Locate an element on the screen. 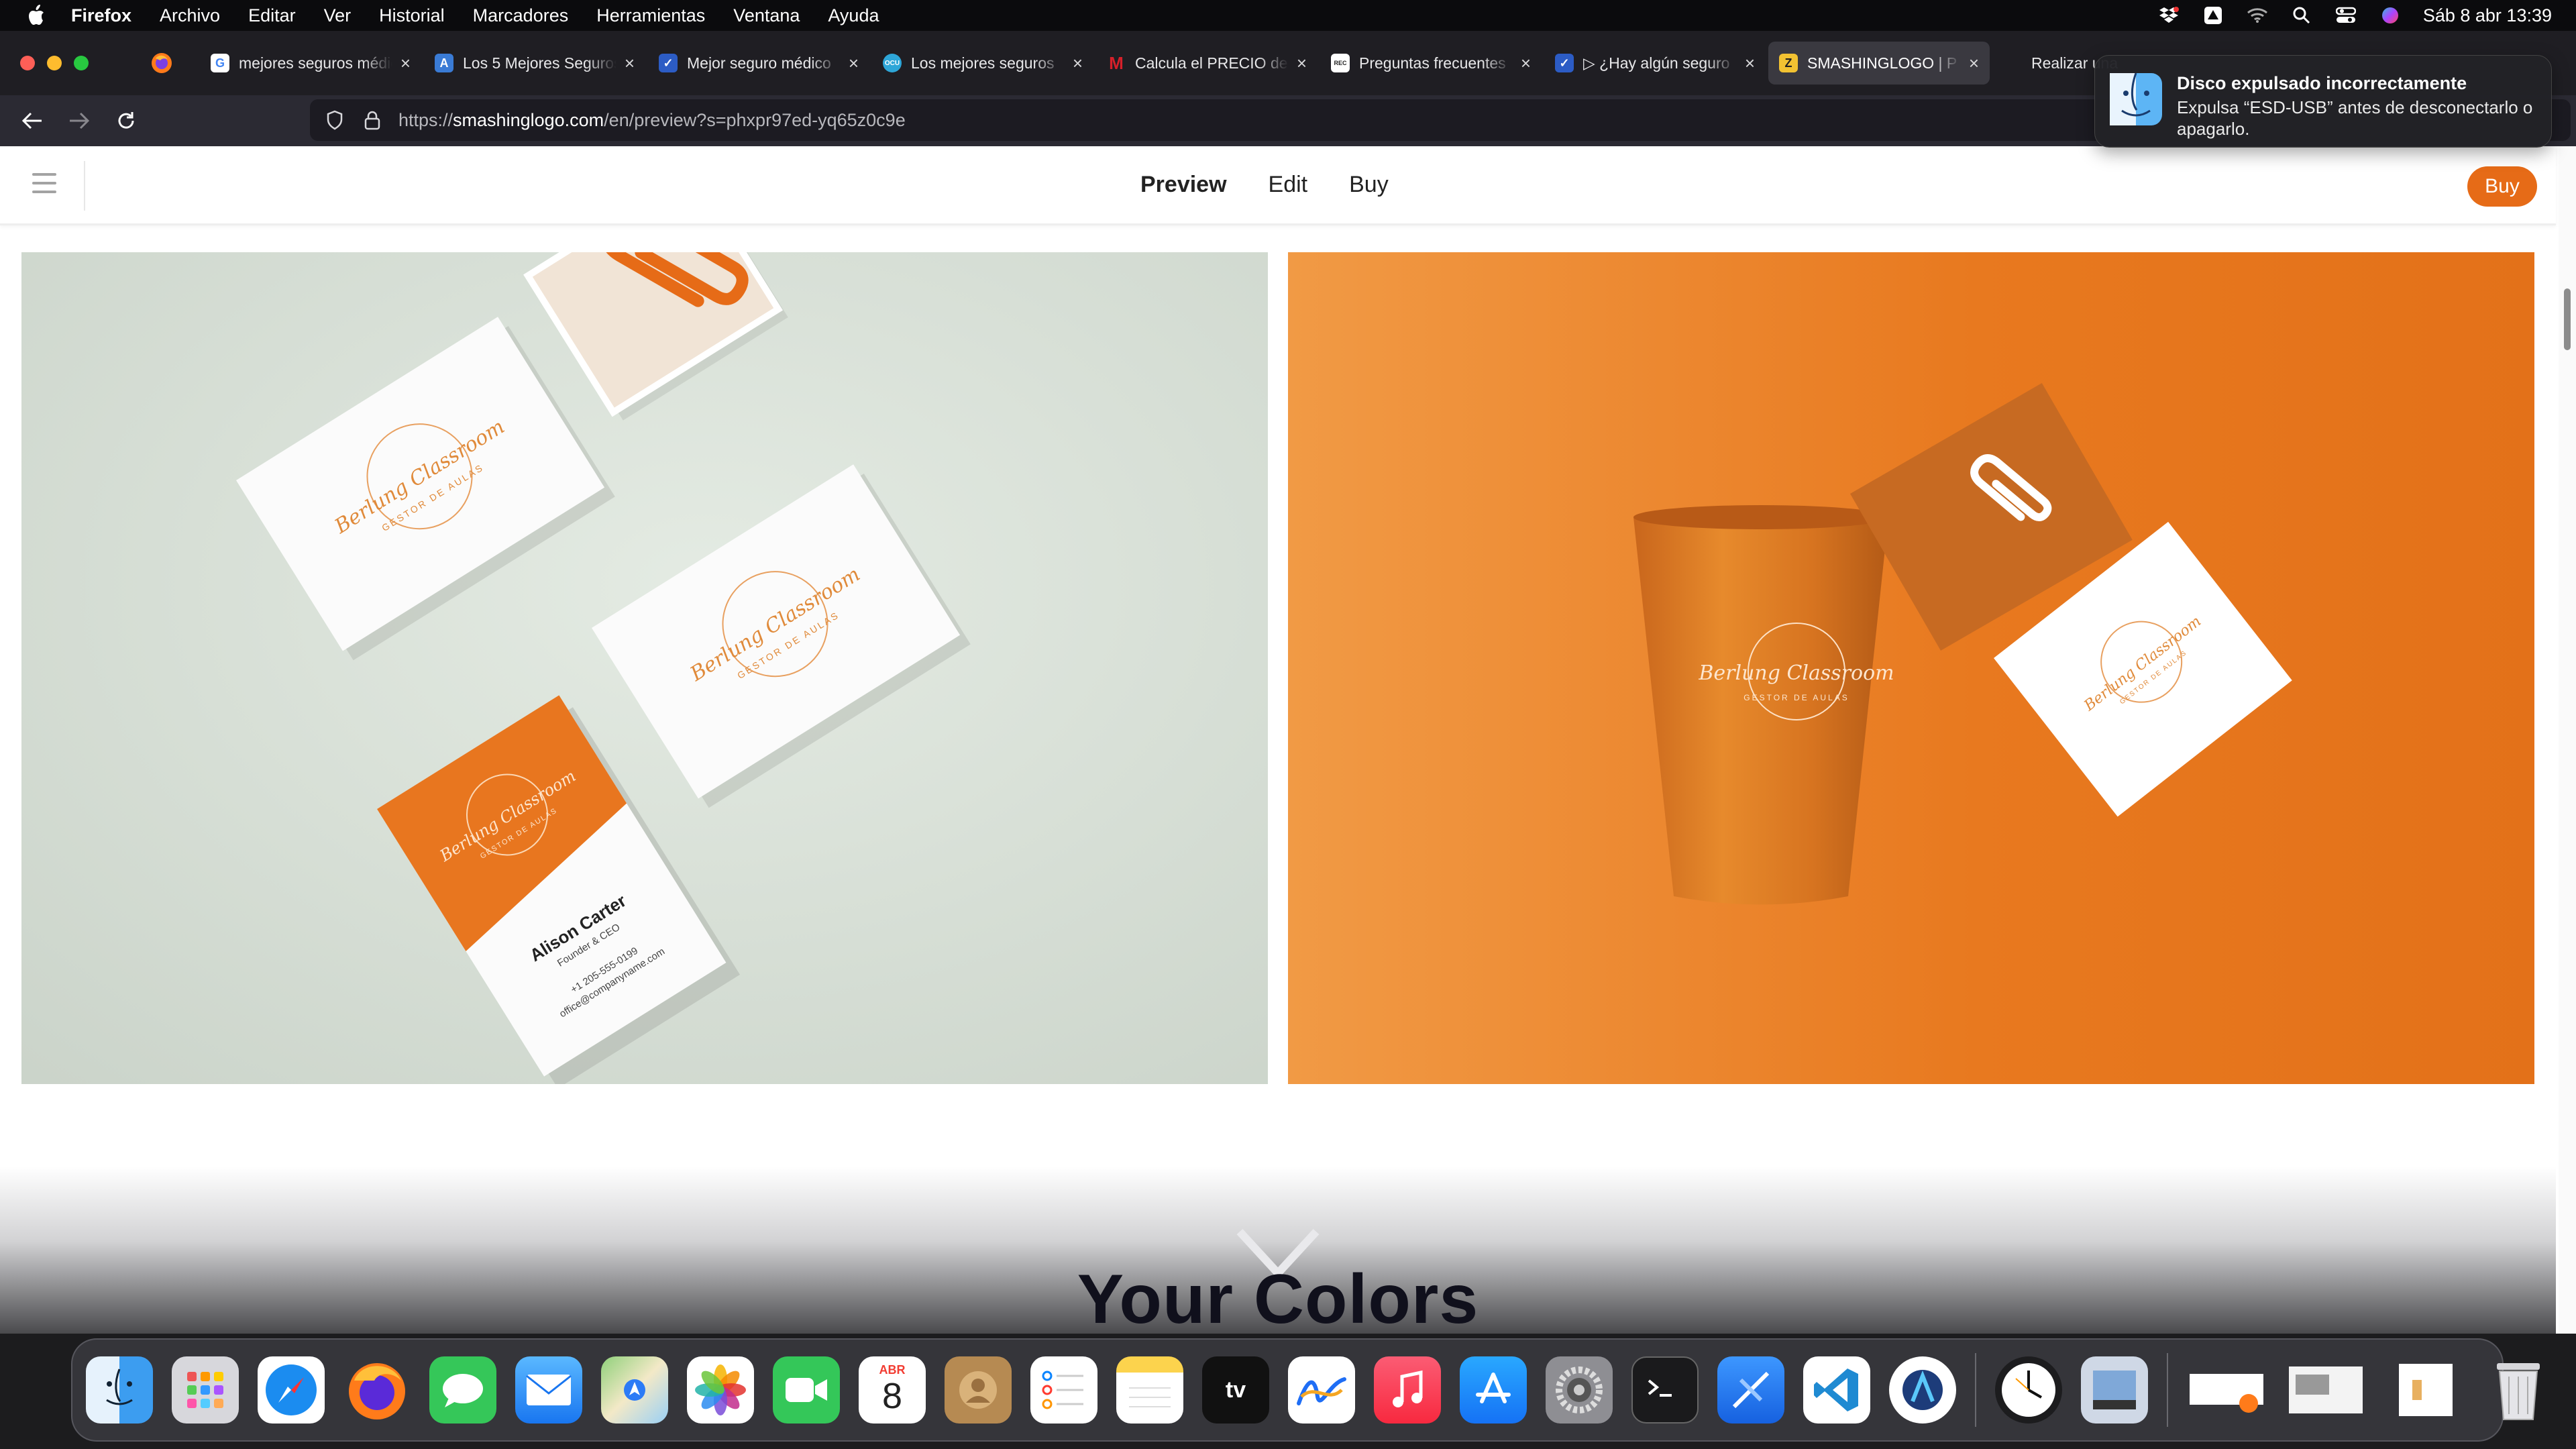 This screenshot has width=2576, height=1449. google-icon: G is located at coordinates (220, 63).